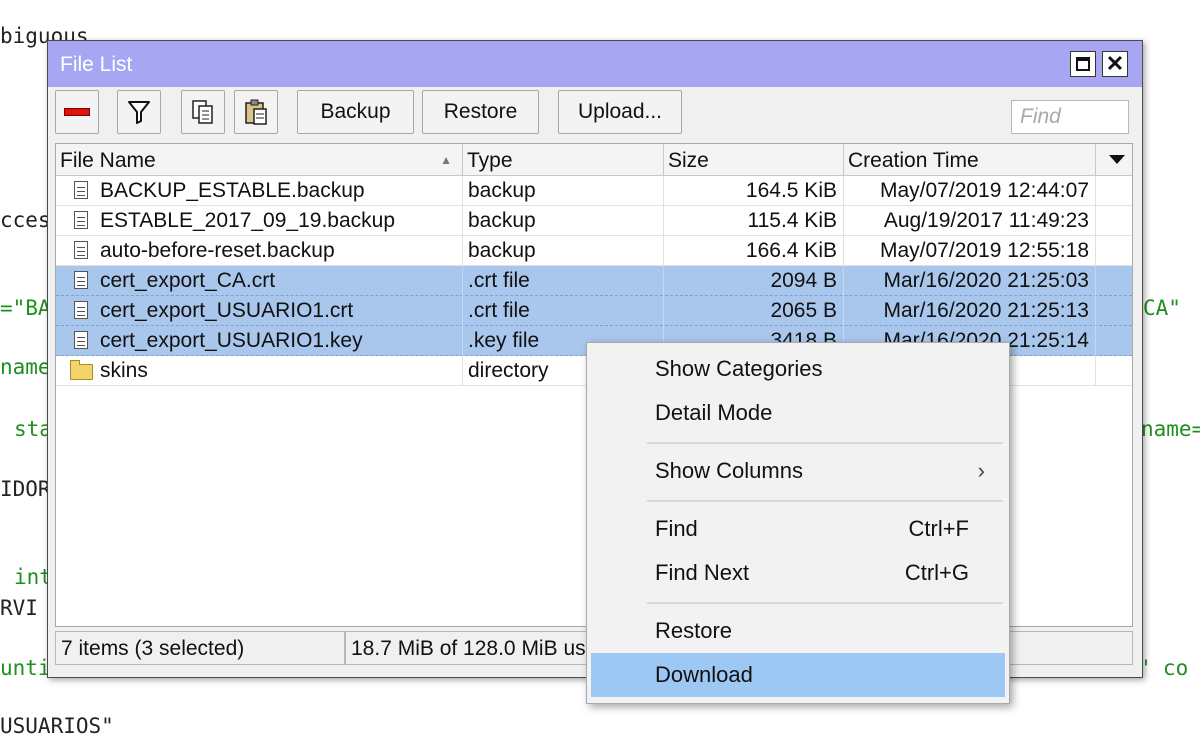 The width and height of the screenshot is (1200, 738). What do you see at coordinates (563, 159) in the screenshot?
I see `column-header-type: Type` at bounding box center [563, 159].